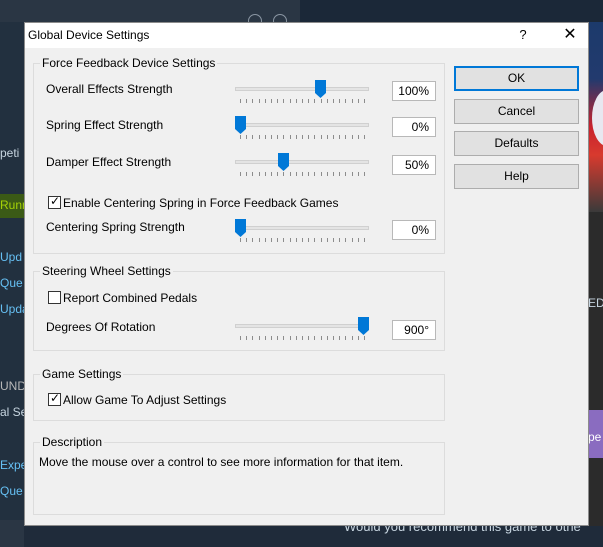 This screenshot has height=547, width=603. I want to click on background-bottom-left, so click(12, 533).